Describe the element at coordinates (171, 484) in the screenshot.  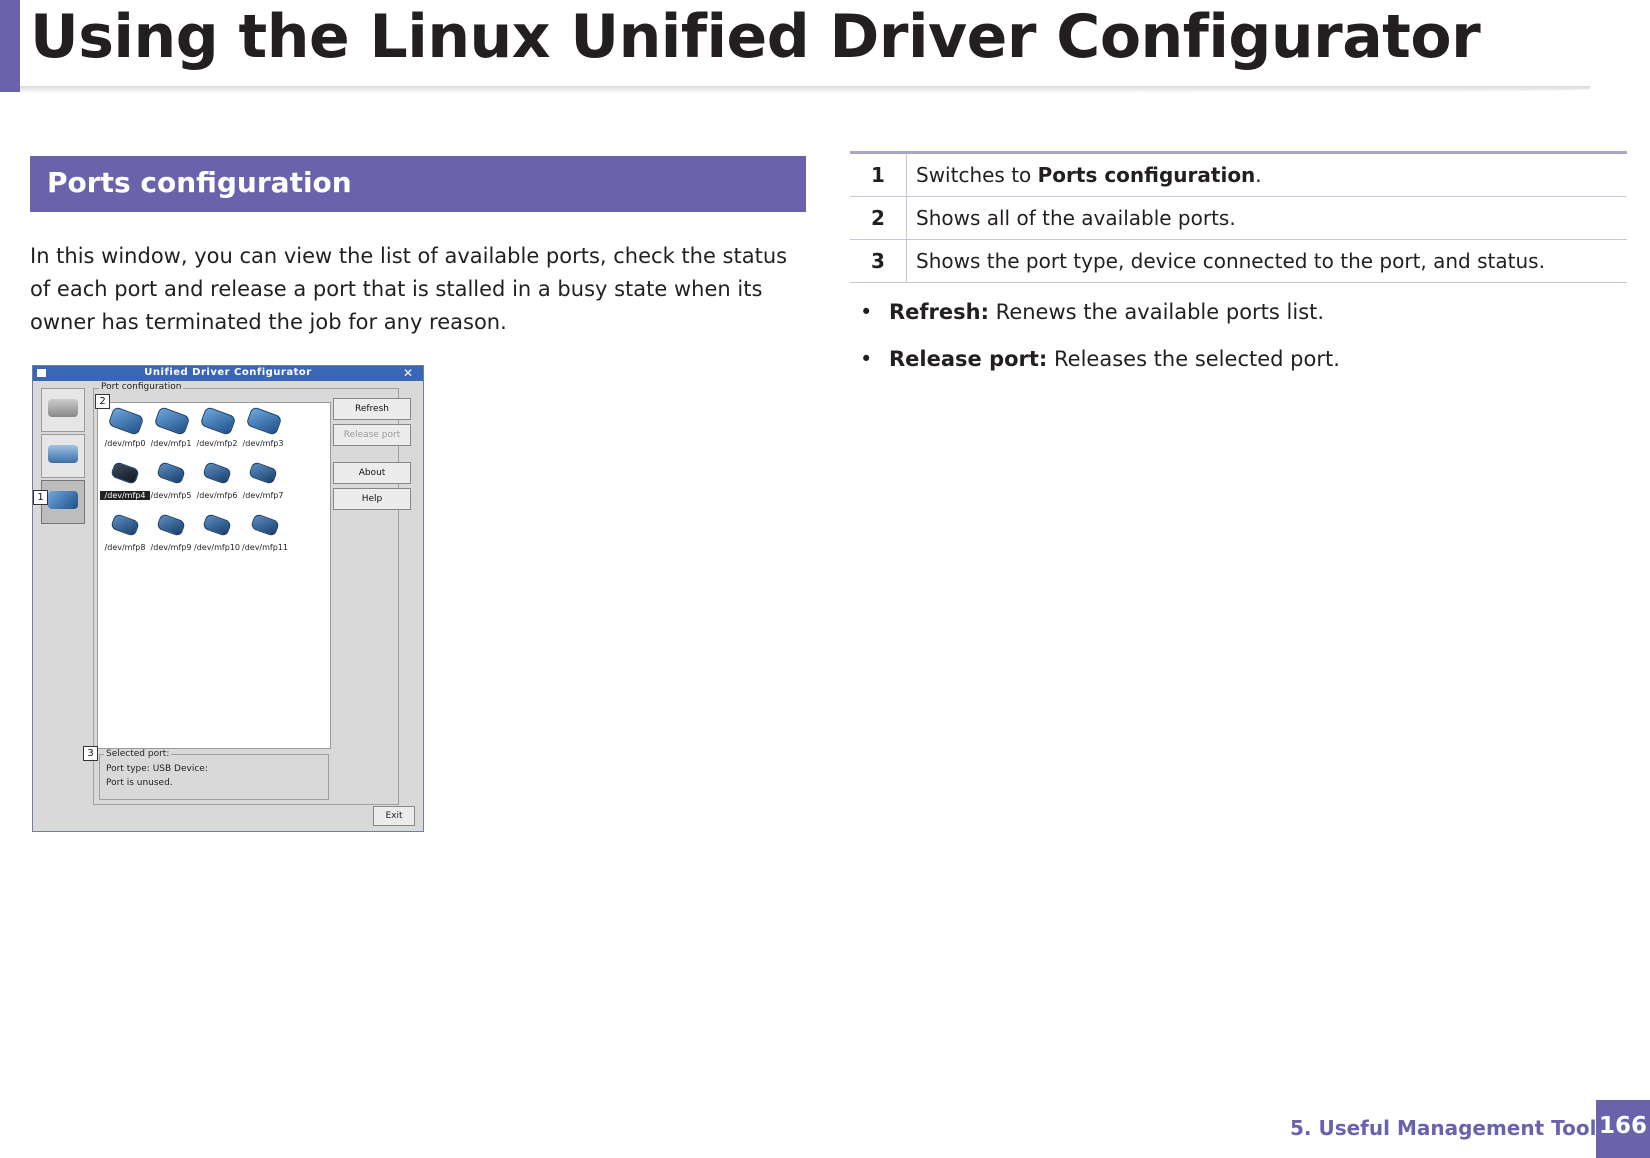
I see `port-item: /dev/mfp5` at that location.